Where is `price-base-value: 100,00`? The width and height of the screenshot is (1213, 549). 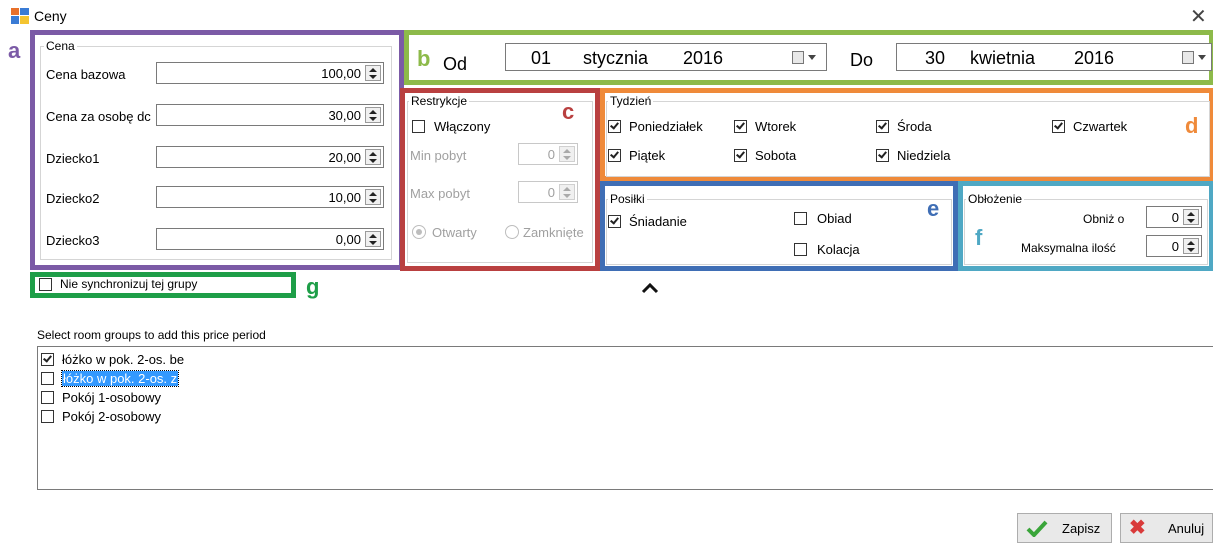 price-base-value: 100,00 is located at coordinates (341, 73).